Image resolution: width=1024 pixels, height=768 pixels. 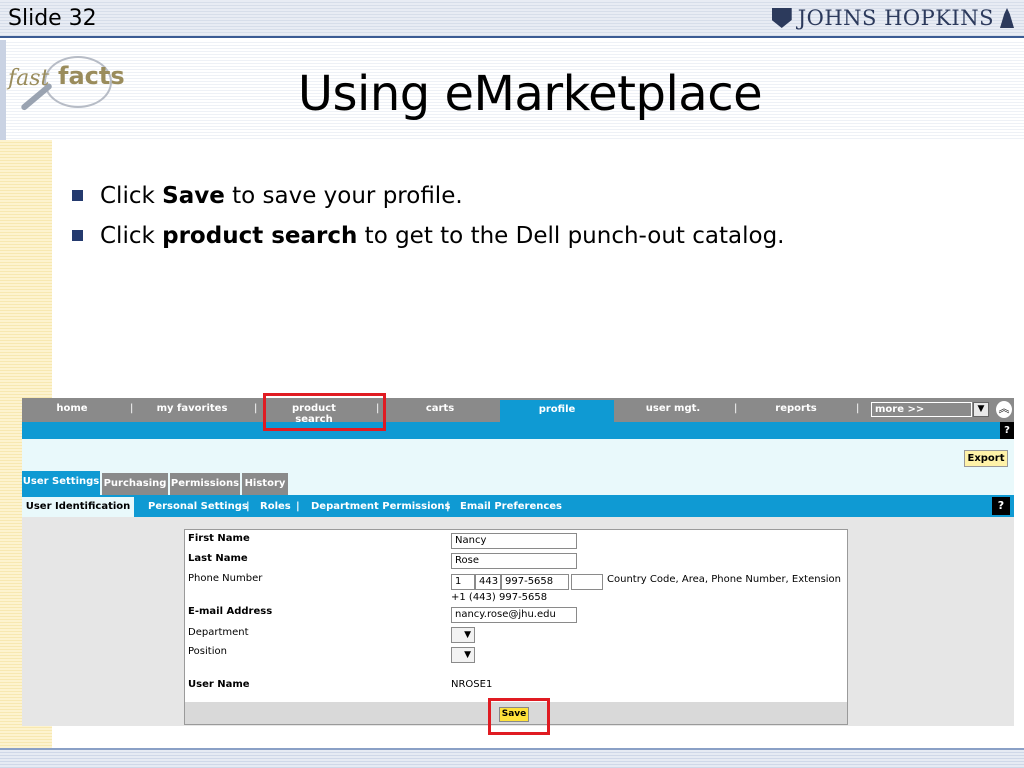 I want to click on bullet-item-save: Click Save to save your profile., so click(x=522, y=196).